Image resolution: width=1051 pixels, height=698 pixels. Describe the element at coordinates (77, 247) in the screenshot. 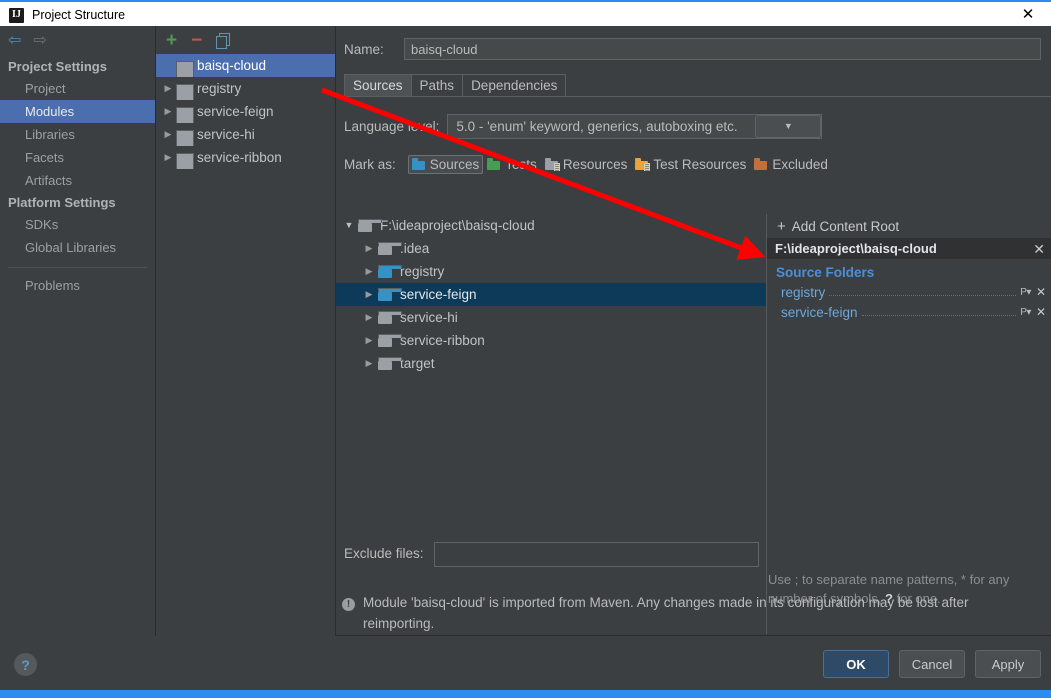

I see `sidebar-item-global-libraries: Global Libraries` at that location.